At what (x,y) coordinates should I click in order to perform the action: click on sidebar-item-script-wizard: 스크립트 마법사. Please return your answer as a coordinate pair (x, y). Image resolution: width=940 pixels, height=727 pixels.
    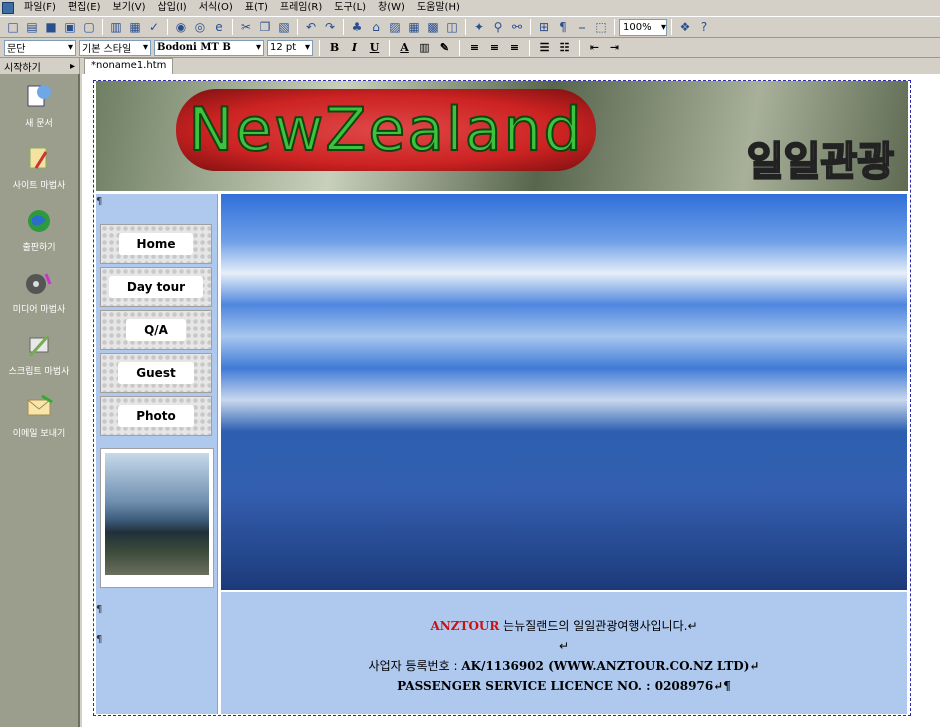
    Looking at the image, I should click on (39, 353).